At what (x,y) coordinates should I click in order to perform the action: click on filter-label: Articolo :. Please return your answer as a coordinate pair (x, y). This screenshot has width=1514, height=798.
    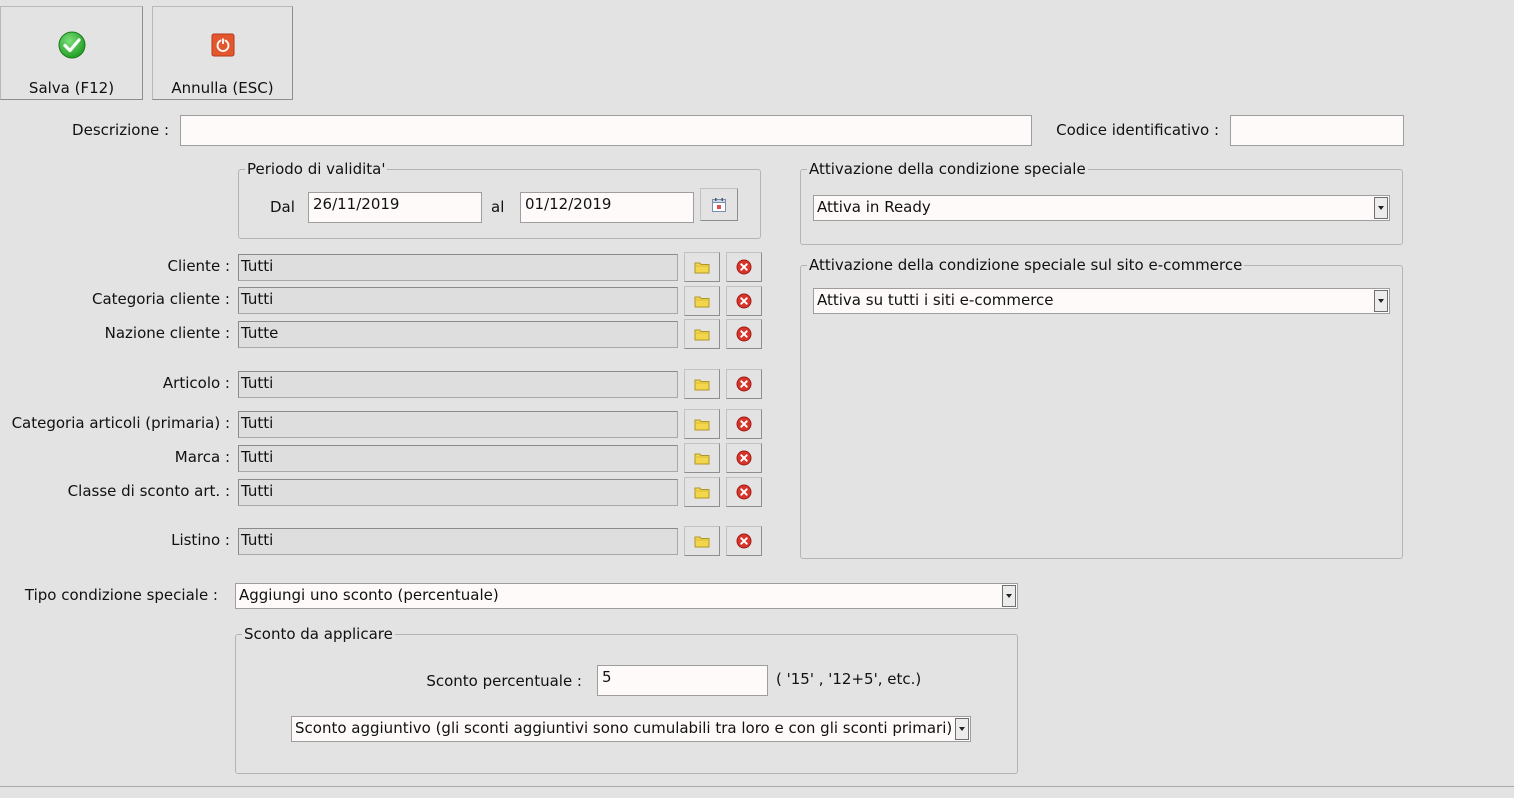
    Looking at the image, I should click on (196, 383).